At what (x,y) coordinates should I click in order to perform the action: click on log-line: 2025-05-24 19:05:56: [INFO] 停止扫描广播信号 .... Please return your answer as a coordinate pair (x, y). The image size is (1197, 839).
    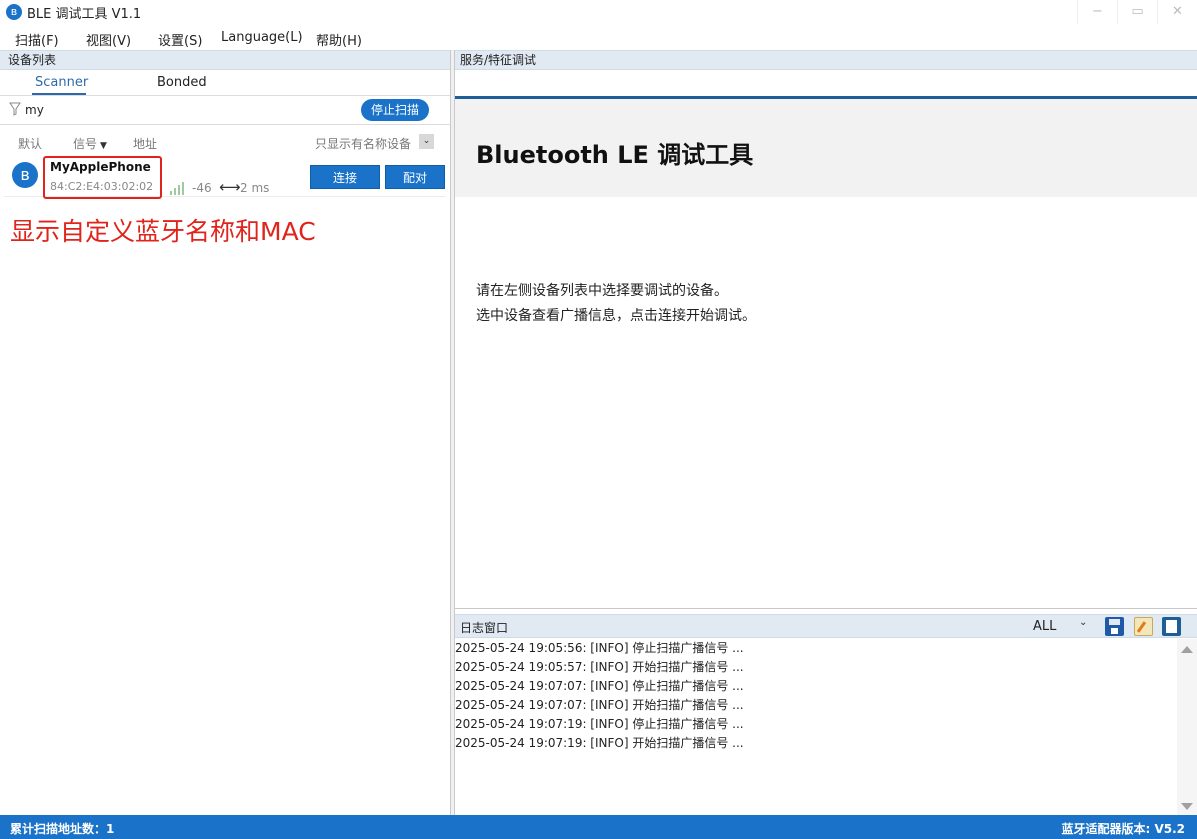
    Looking at the image, I should click on (599, 648).